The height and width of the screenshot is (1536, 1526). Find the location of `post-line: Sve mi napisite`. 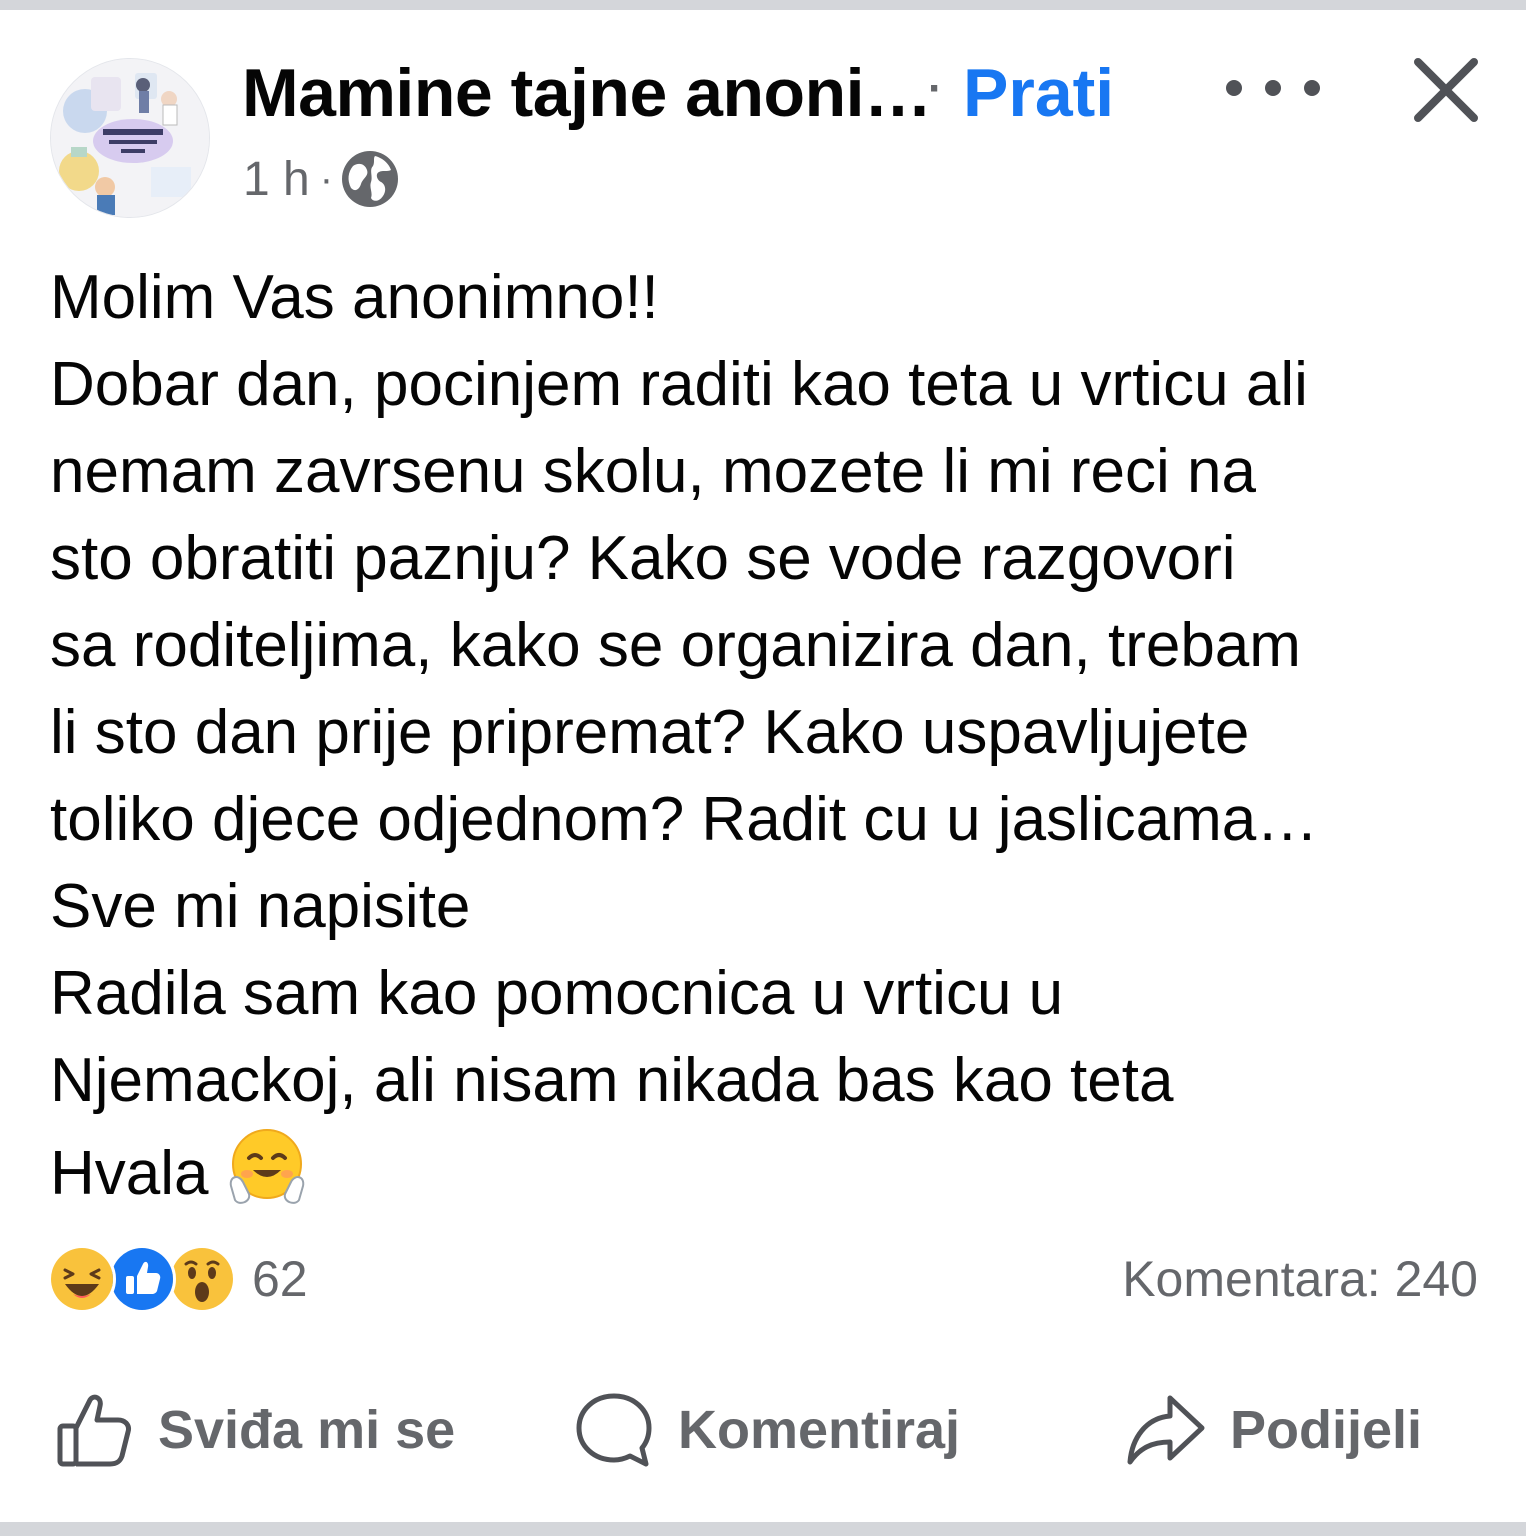

post-line: Sve mi napisite is located at coordinates (260, 906).